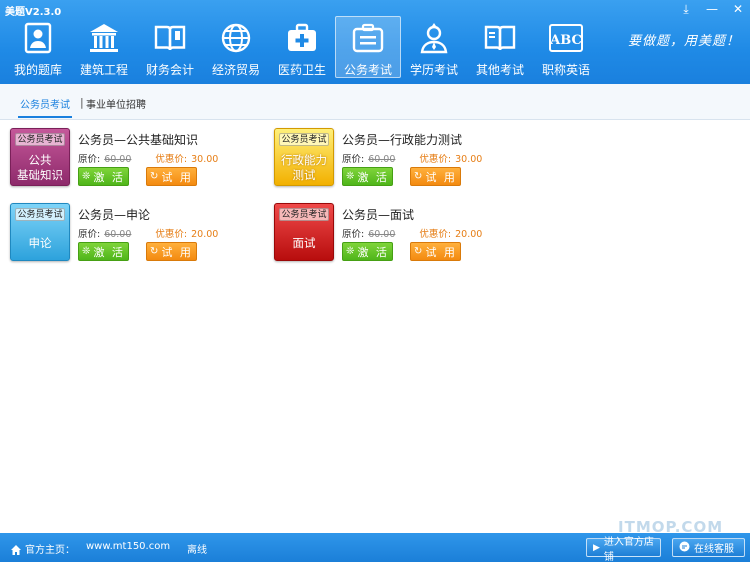 The image size is (750, 562). I want to click on home-url-link: www.mt150.com, so click(128, 546).